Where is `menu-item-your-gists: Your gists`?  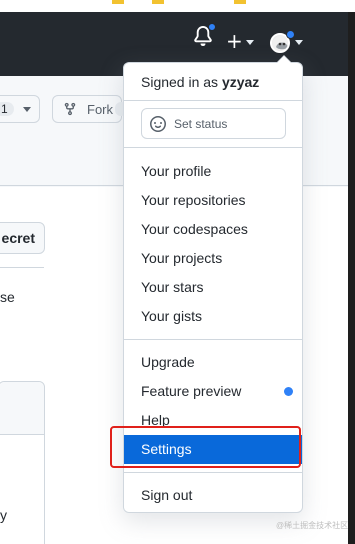
menu-item-your-gists: Your gists is located at coordinates (213, 316).